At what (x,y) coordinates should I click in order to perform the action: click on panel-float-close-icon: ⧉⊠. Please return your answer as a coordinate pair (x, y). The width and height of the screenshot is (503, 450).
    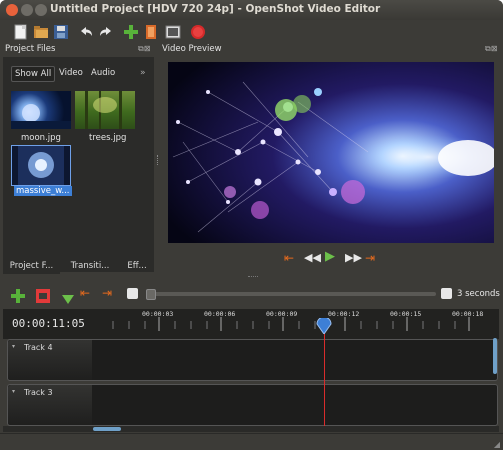
    Looking at the image, I should click on (144, 49).